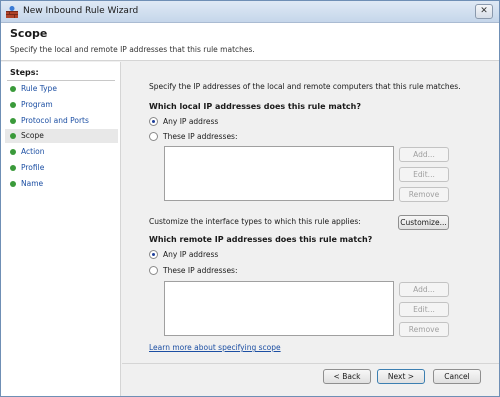 Image resolution: width=500 pixels, height=397 pixels. What do you see at coordinates (33, 167) in the screenshot?
I see `step-label: Profile` at bounding box center [33, 167].